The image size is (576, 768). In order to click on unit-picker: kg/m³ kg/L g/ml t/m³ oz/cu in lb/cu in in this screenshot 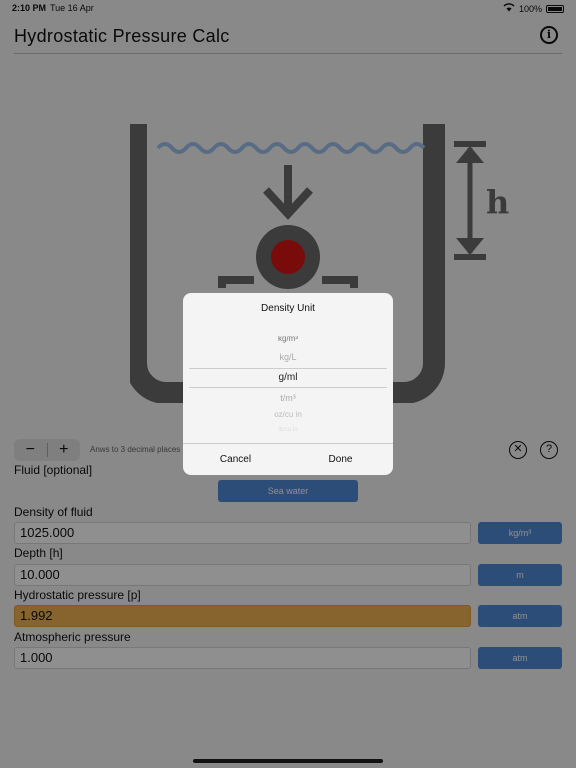, I will do `click(288, 385)`.